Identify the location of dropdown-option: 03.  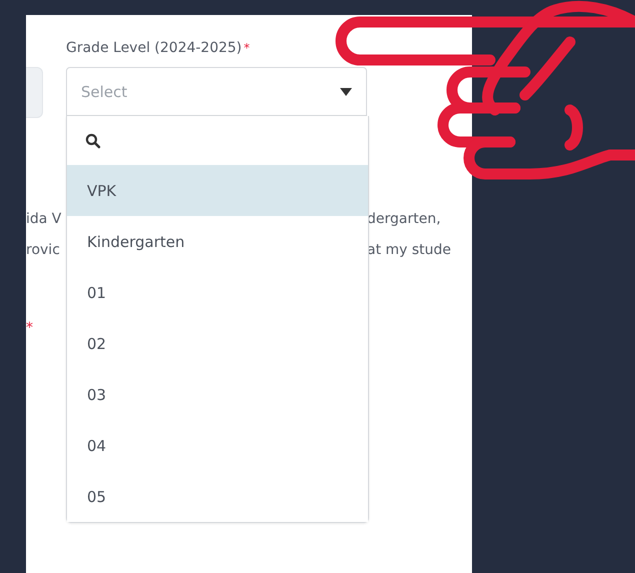
(217, 394).